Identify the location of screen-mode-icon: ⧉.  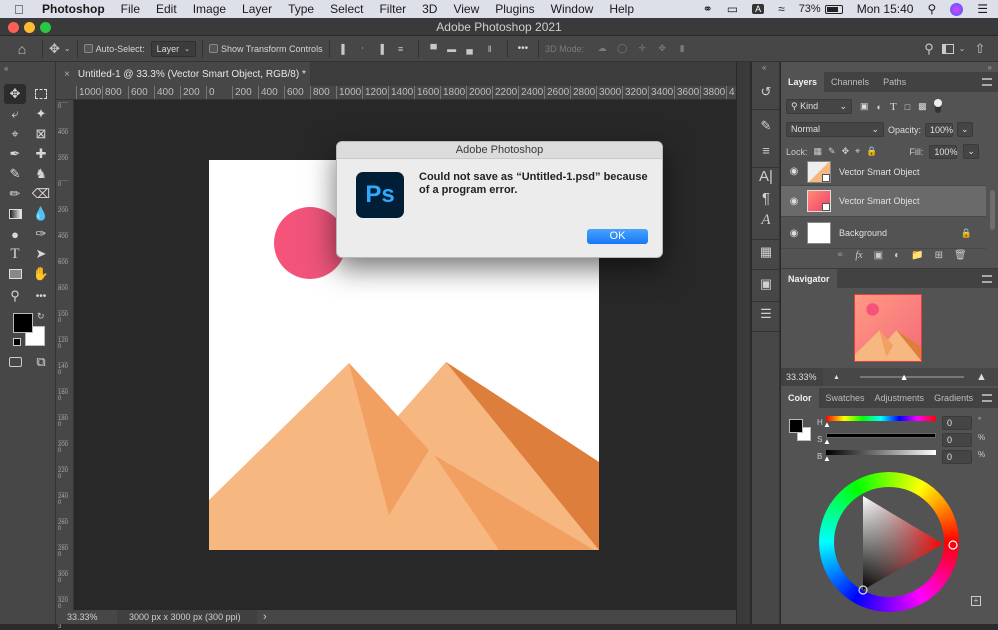
(41, 362).